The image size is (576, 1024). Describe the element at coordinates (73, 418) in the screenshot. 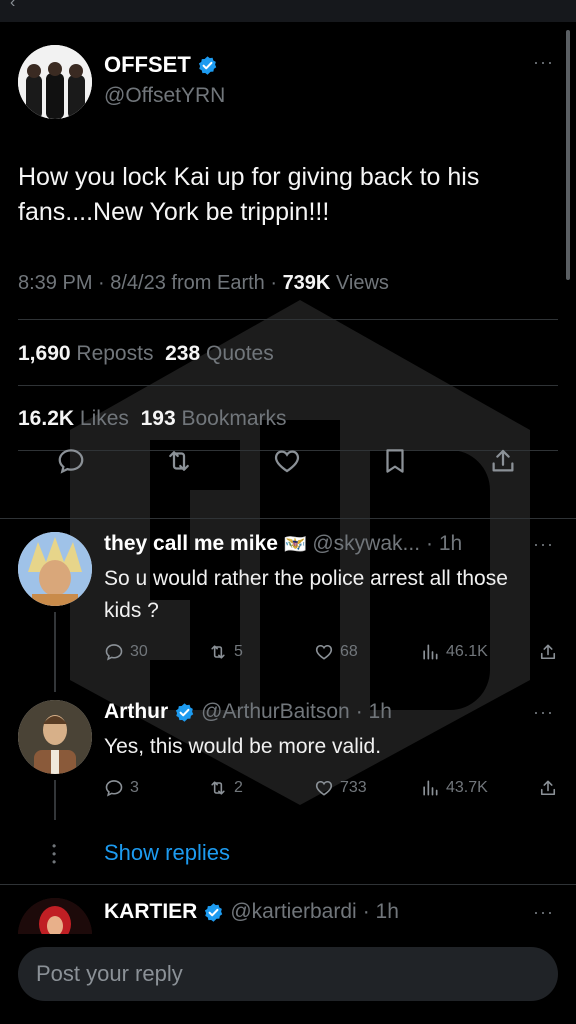

I see `likes-link: 16.2K Likes` at that location.